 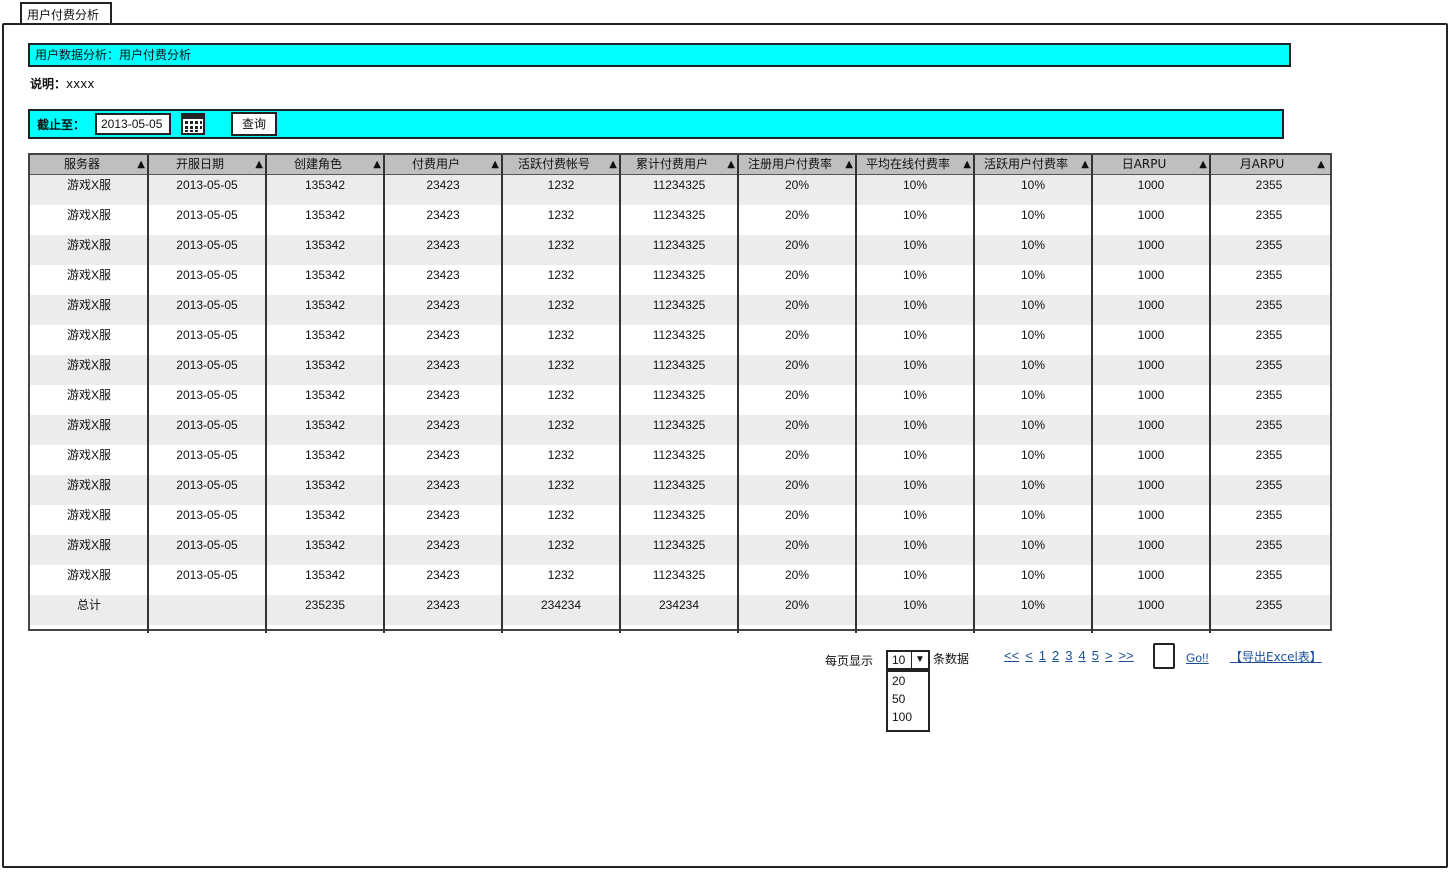 I want to click on tab-user-payment-analysis: 用户付费分析, so click(x=66, y=13).